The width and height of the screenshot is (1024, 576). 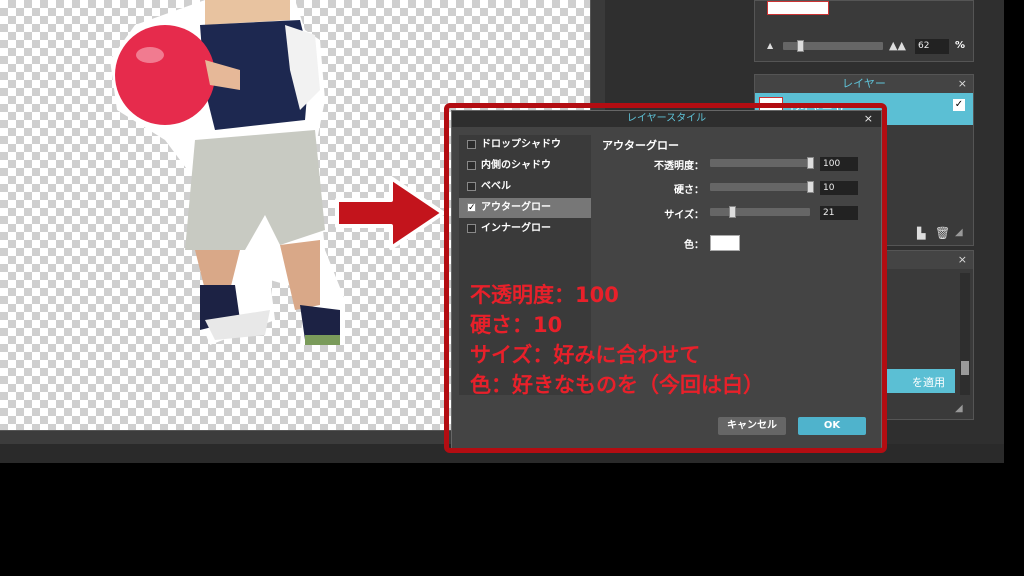 I want to click on annotation-line-color: 色：好きなものを（今回は白）, so click(x=617, y=385).